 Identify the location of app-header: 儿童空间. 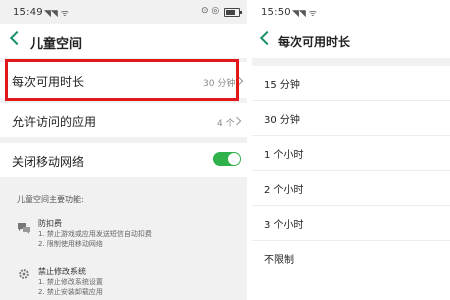
(123, 41).